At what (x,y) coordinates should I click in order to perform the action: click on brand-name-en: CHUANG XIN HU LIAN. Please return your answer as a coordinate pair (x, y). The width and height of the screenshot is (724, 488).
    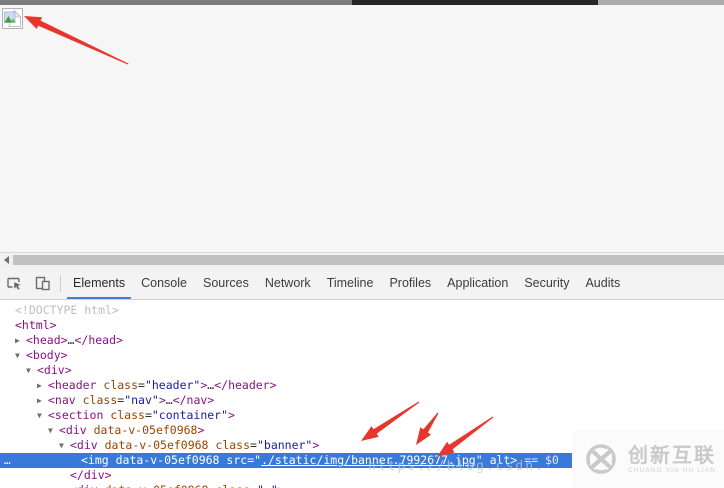
    Looking at the image, I should click on (672, 470).